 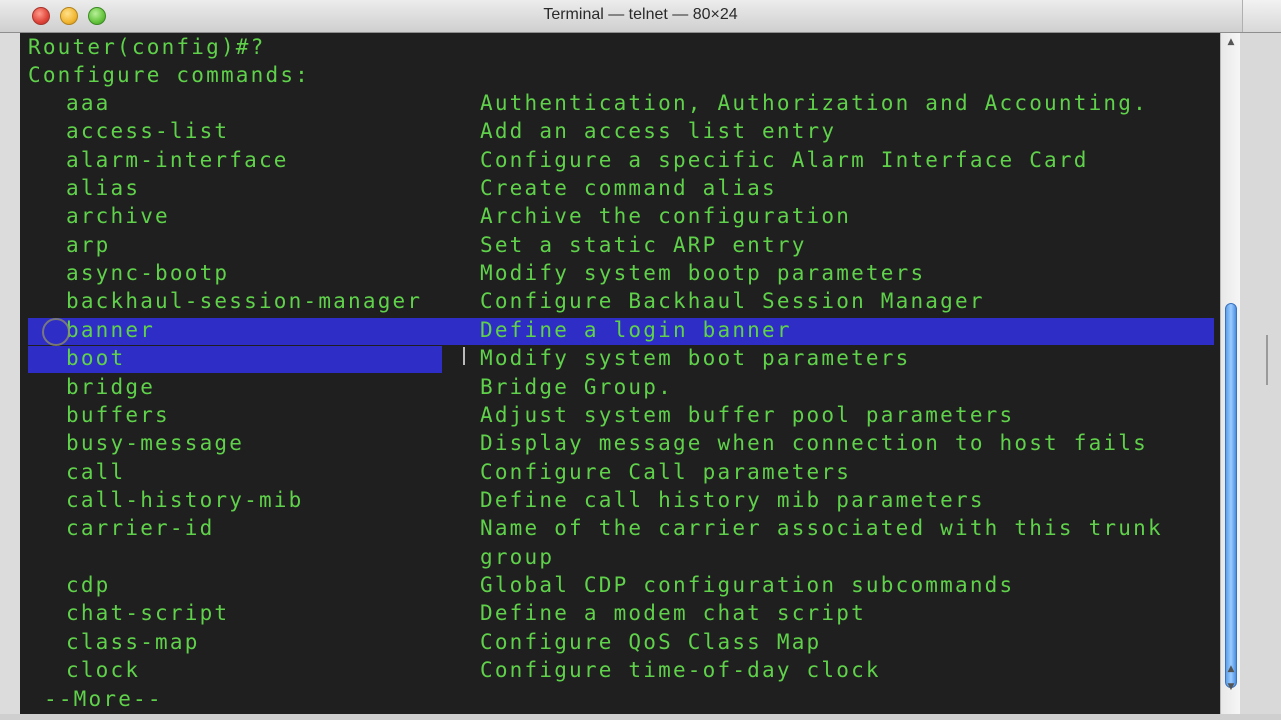 What do you see at coordinates (88, 103) in the screenshot?
I see `command-name: aaa` at bounding box center [88, 103].